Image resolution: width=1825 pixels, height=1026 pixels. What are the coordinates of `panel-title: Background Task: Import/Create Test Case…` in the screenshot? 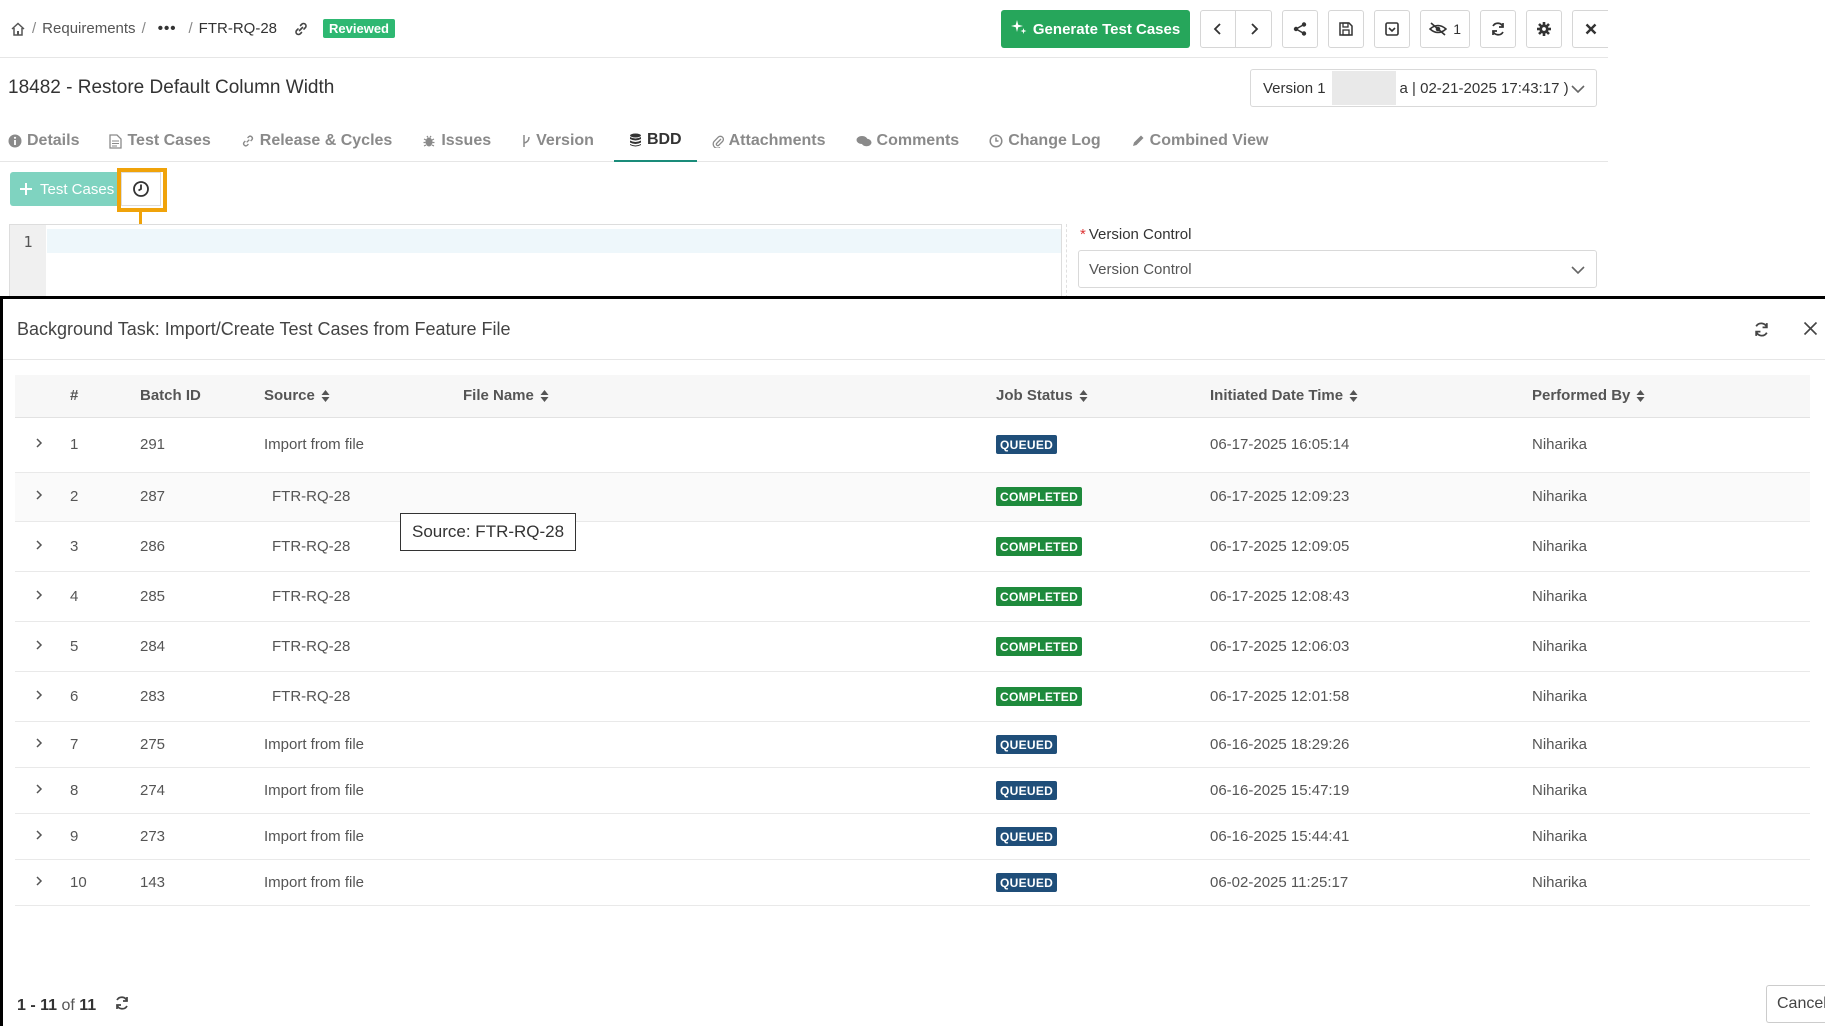 It's located at (264, 329).